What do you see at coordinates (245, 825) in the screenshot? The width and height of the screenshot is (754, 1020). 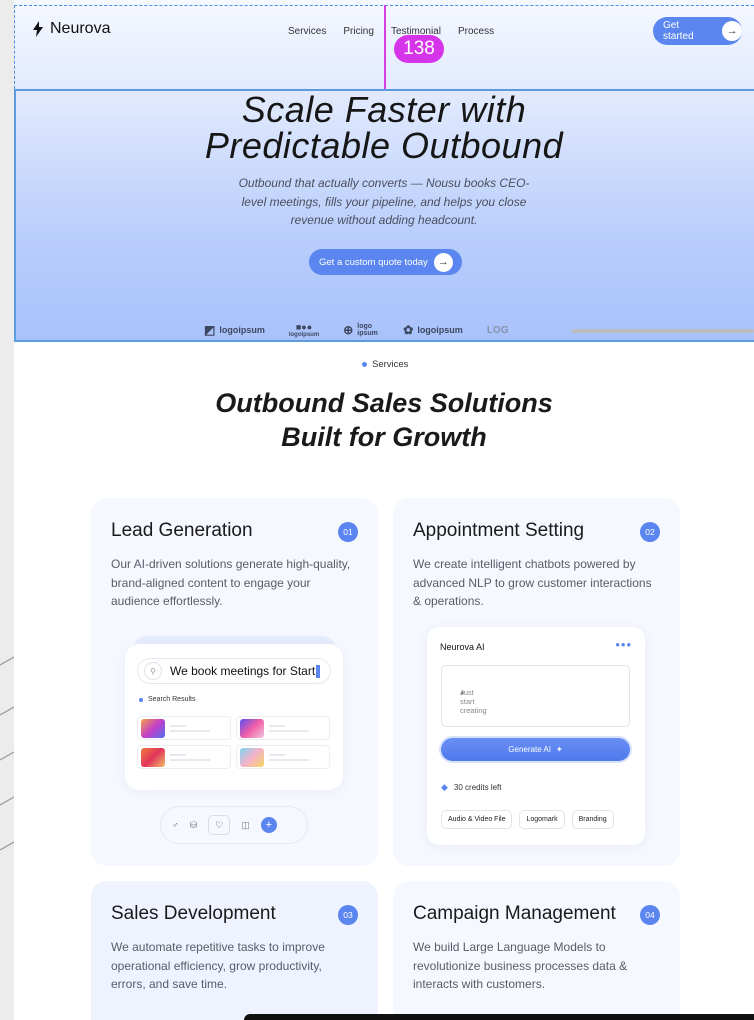 I see `book-icon: ◫` at bounding box center [245, 825].